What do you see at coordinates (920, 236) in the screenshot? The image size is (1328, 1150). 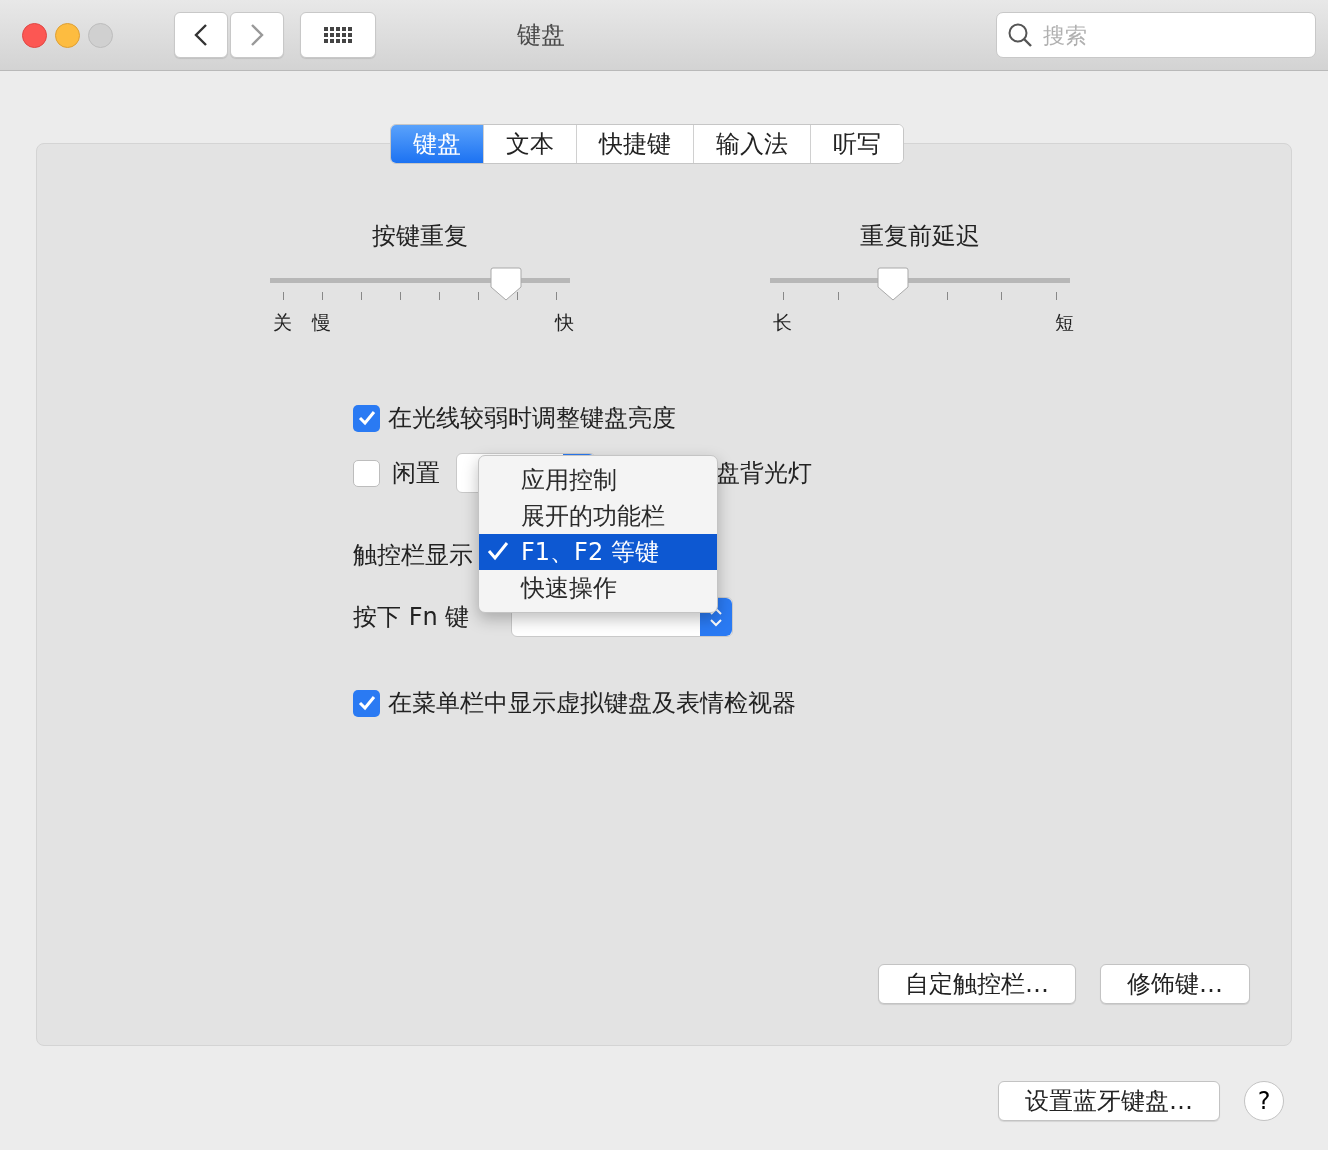 I see `slider-title: 重复前延迟` at bounding box center [920, 236].